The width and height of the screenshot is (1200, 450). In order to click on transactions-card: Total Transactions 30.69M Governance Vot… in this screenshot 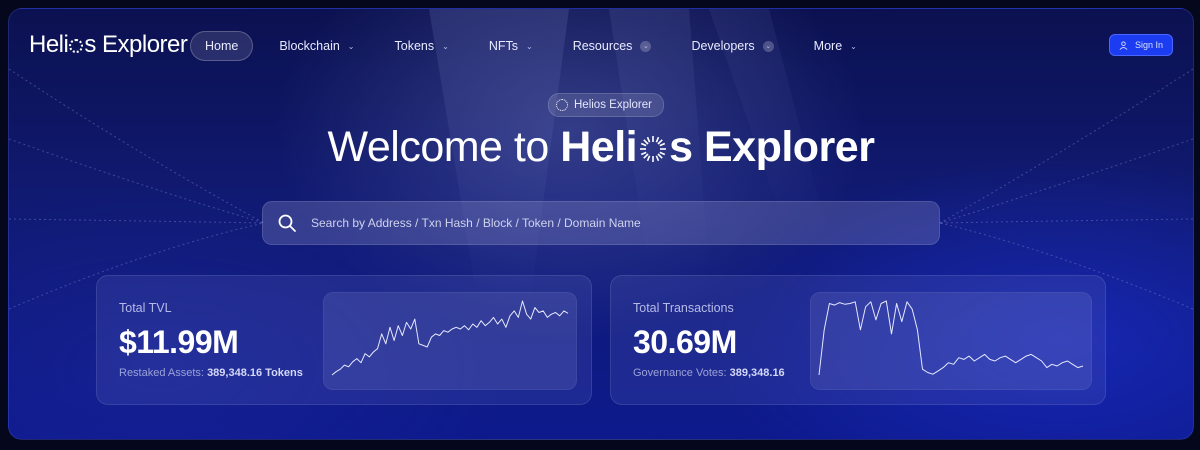, I will do `click(858, 340)`.